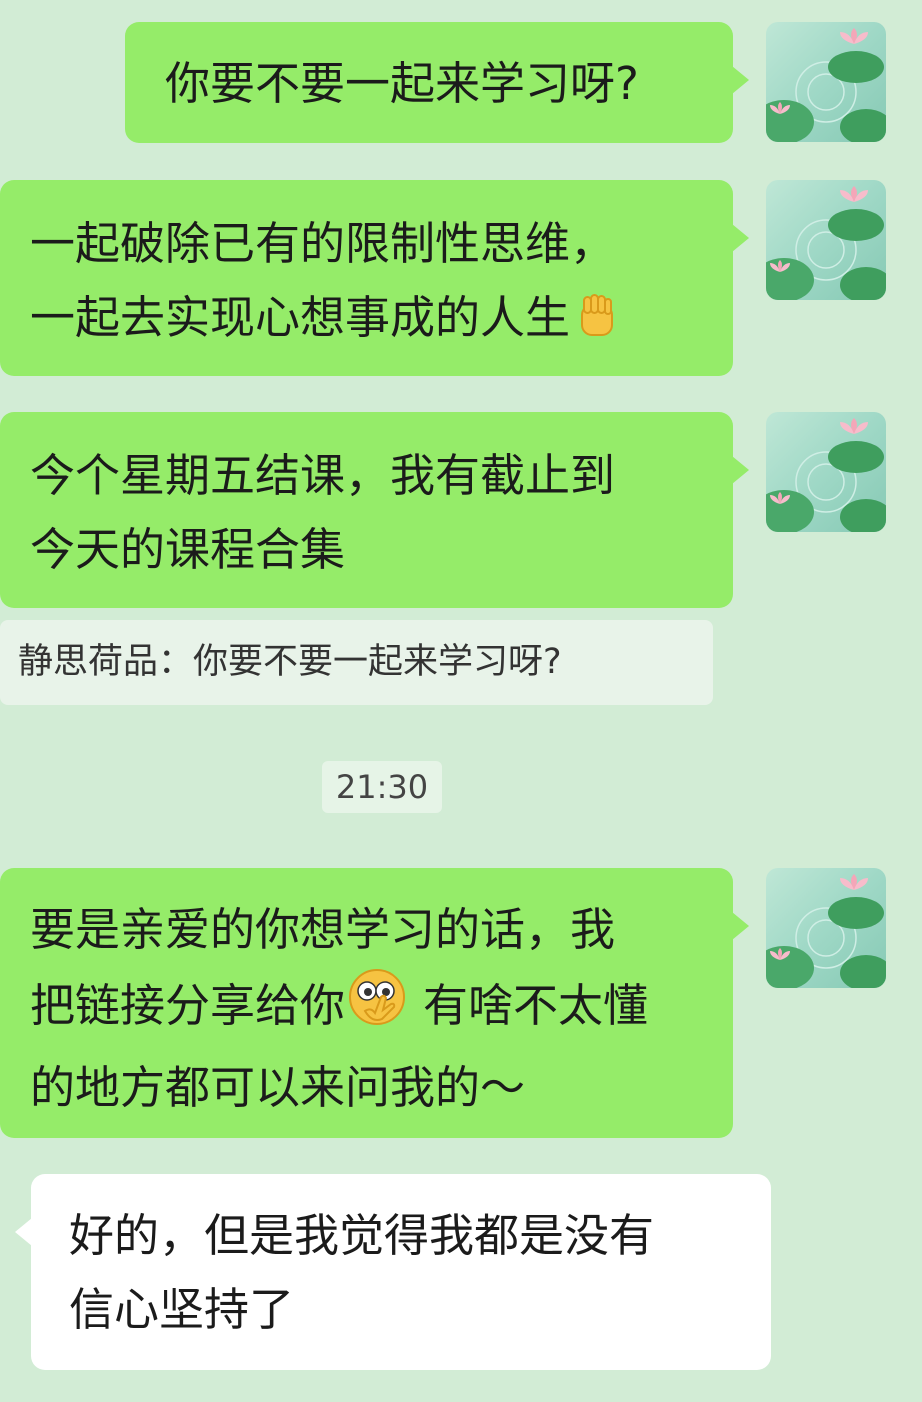  What do you see at coordinates (323, 929) in the screenshot?
I see `message-text-line-1: 要是亲爱的你想学习的话，我` at bounding box center [323, 929].